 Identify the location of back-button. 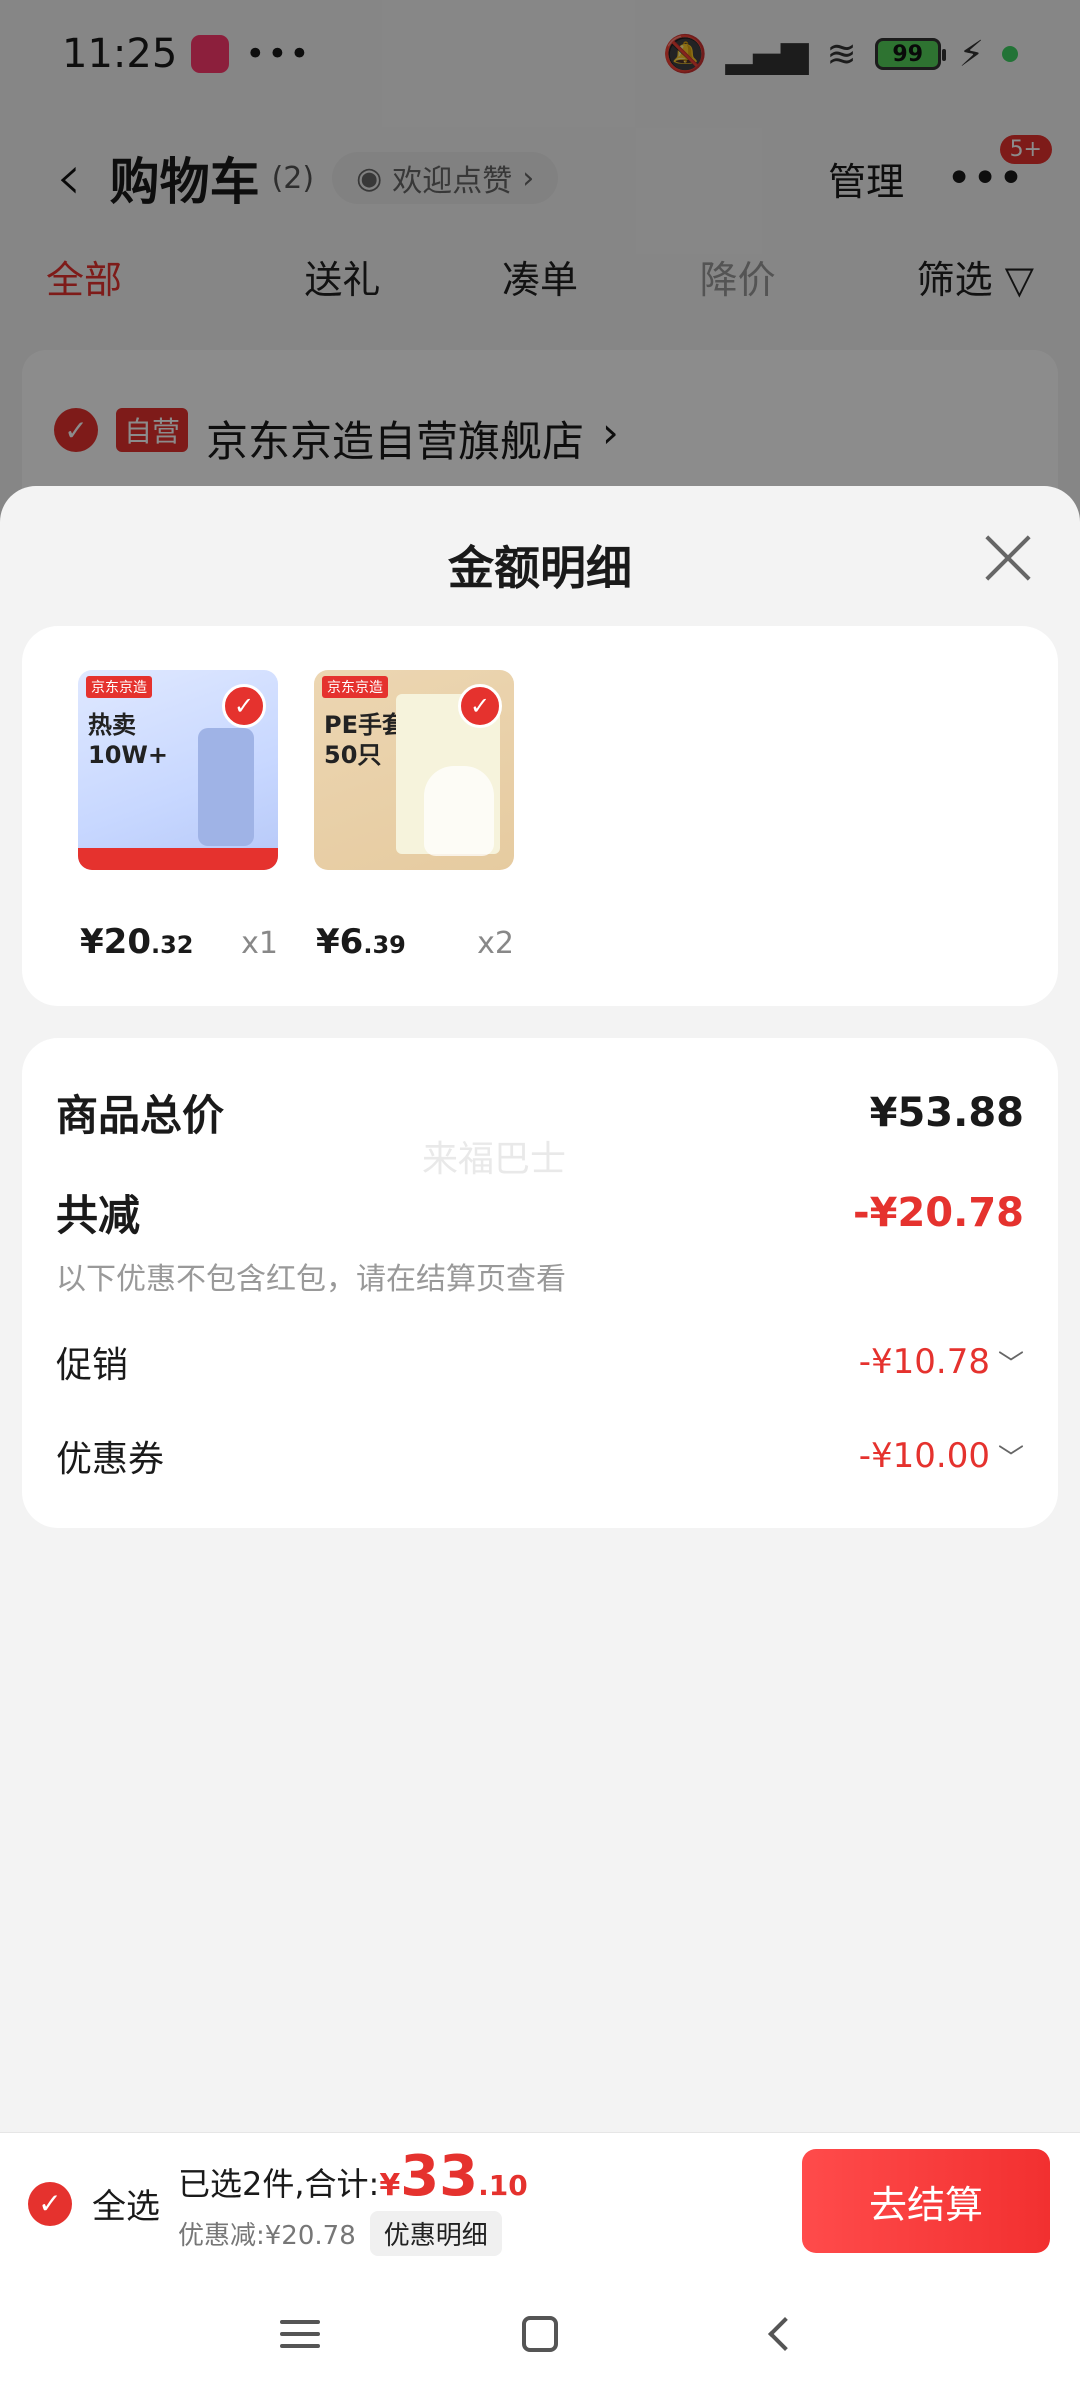
(780, 2334).